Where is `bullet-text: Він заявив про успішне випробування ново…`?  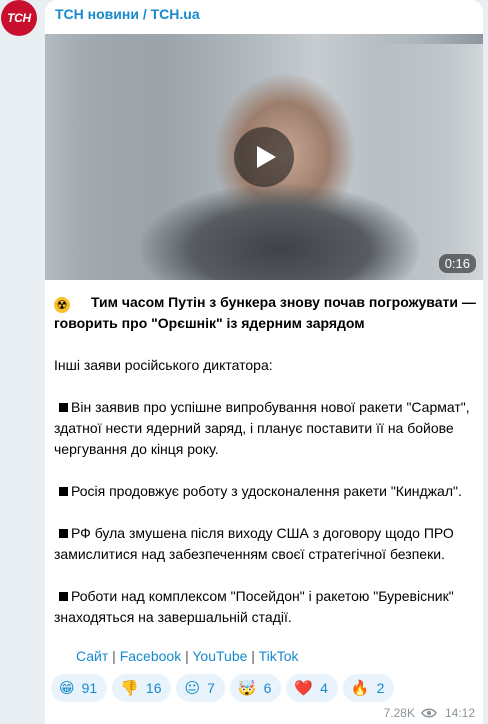
bullet-text: Він заявив про успішне випробування ново… is located at coordinates (262, 428).